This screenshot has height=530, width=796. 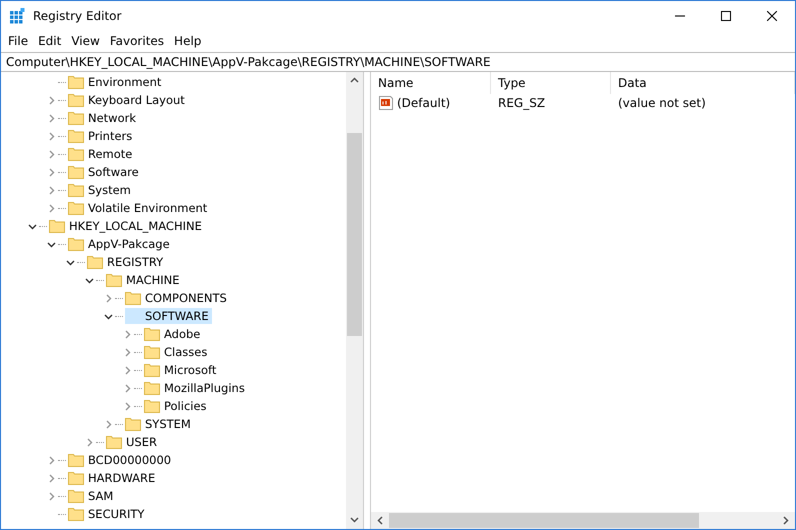 I want to click on tree-item: SYSTEM, so click(x=159, y=424).